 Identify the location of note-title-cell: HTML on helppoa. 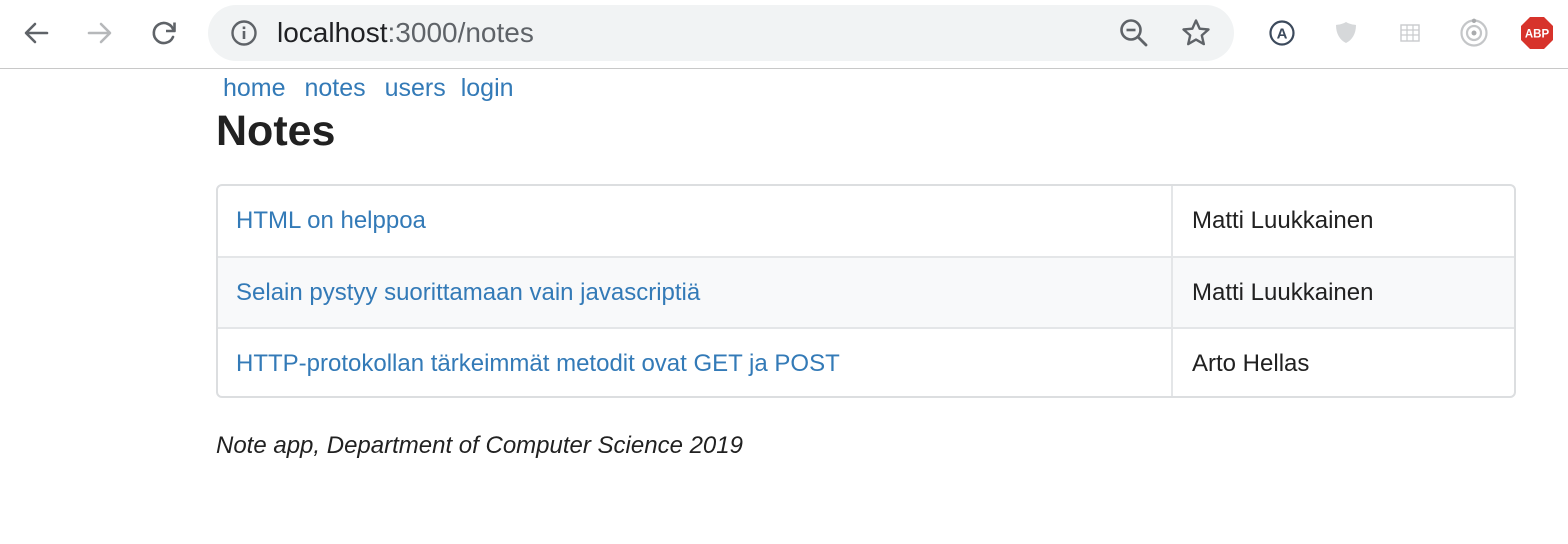
(695, 221).